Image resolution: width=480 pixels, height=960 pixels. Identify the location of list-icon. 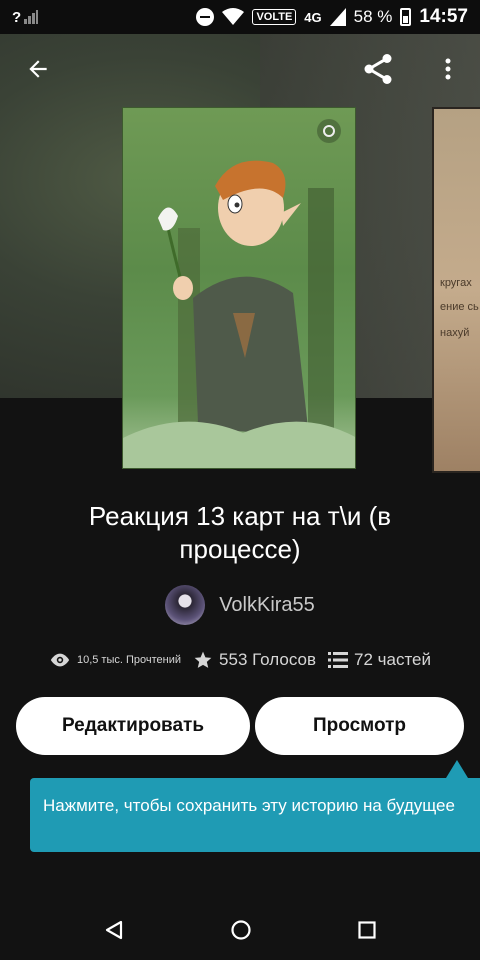
(338, 660).